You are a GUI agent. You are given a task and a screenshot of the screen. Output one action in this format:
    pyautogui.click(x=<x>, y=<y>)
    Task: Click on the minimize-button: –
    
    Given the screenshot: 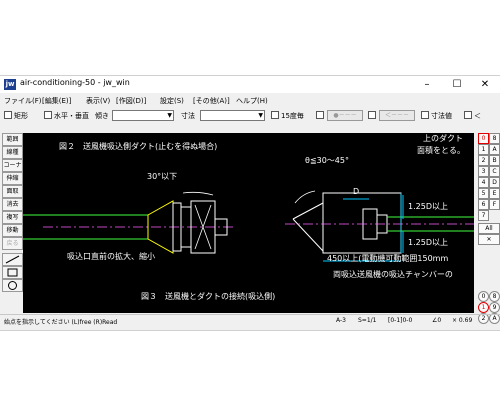 What is the action you would take?
    pyautogui.click(x=427, y=84)
    